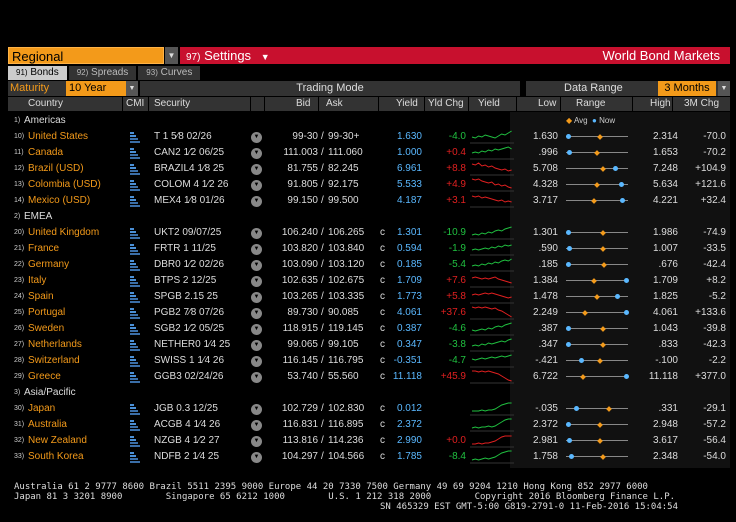  I want to click on country-name: Greece, so click(44, 377).